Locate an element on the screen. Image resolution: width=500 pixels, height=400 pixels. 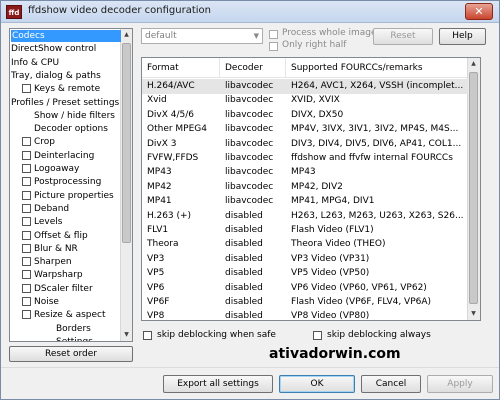
codec-row: VP3 disabled VP3 Video (VP31) is located at coordinates (305, 259).